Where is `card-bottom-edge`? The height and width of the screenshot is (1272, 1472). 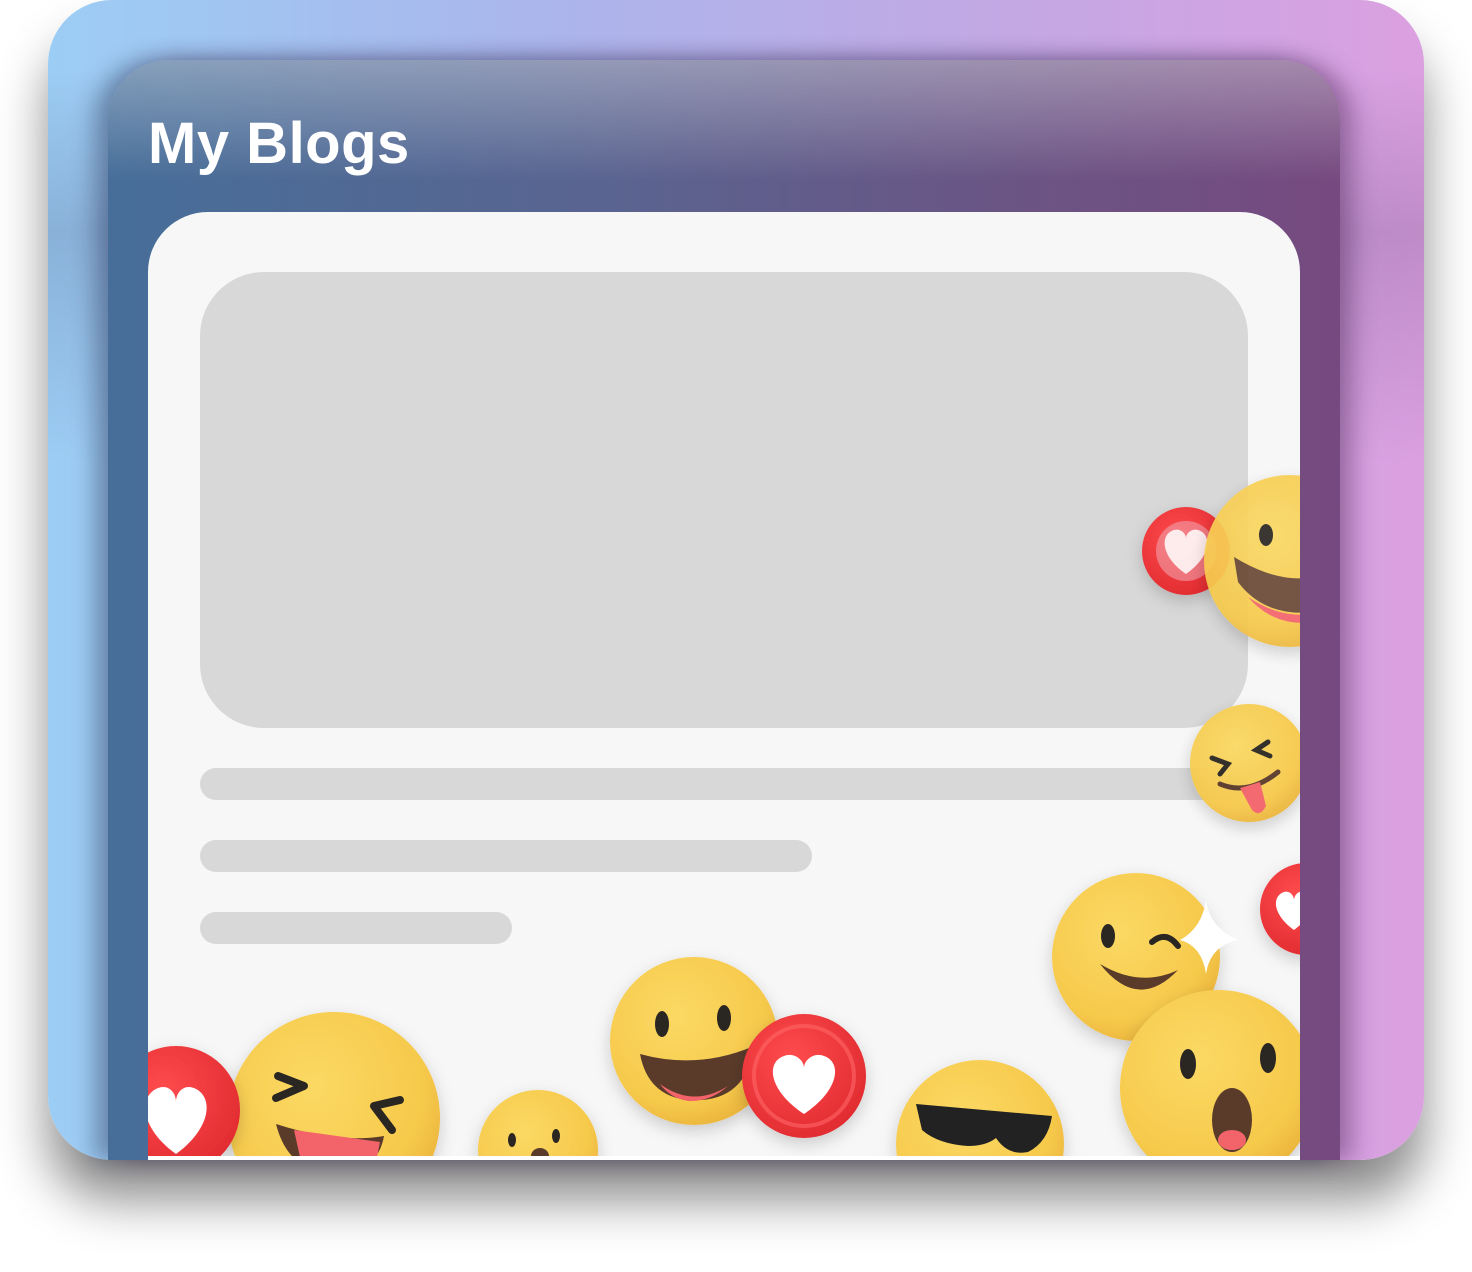
card-bottom-edge is located at coordinates (724, 1158).